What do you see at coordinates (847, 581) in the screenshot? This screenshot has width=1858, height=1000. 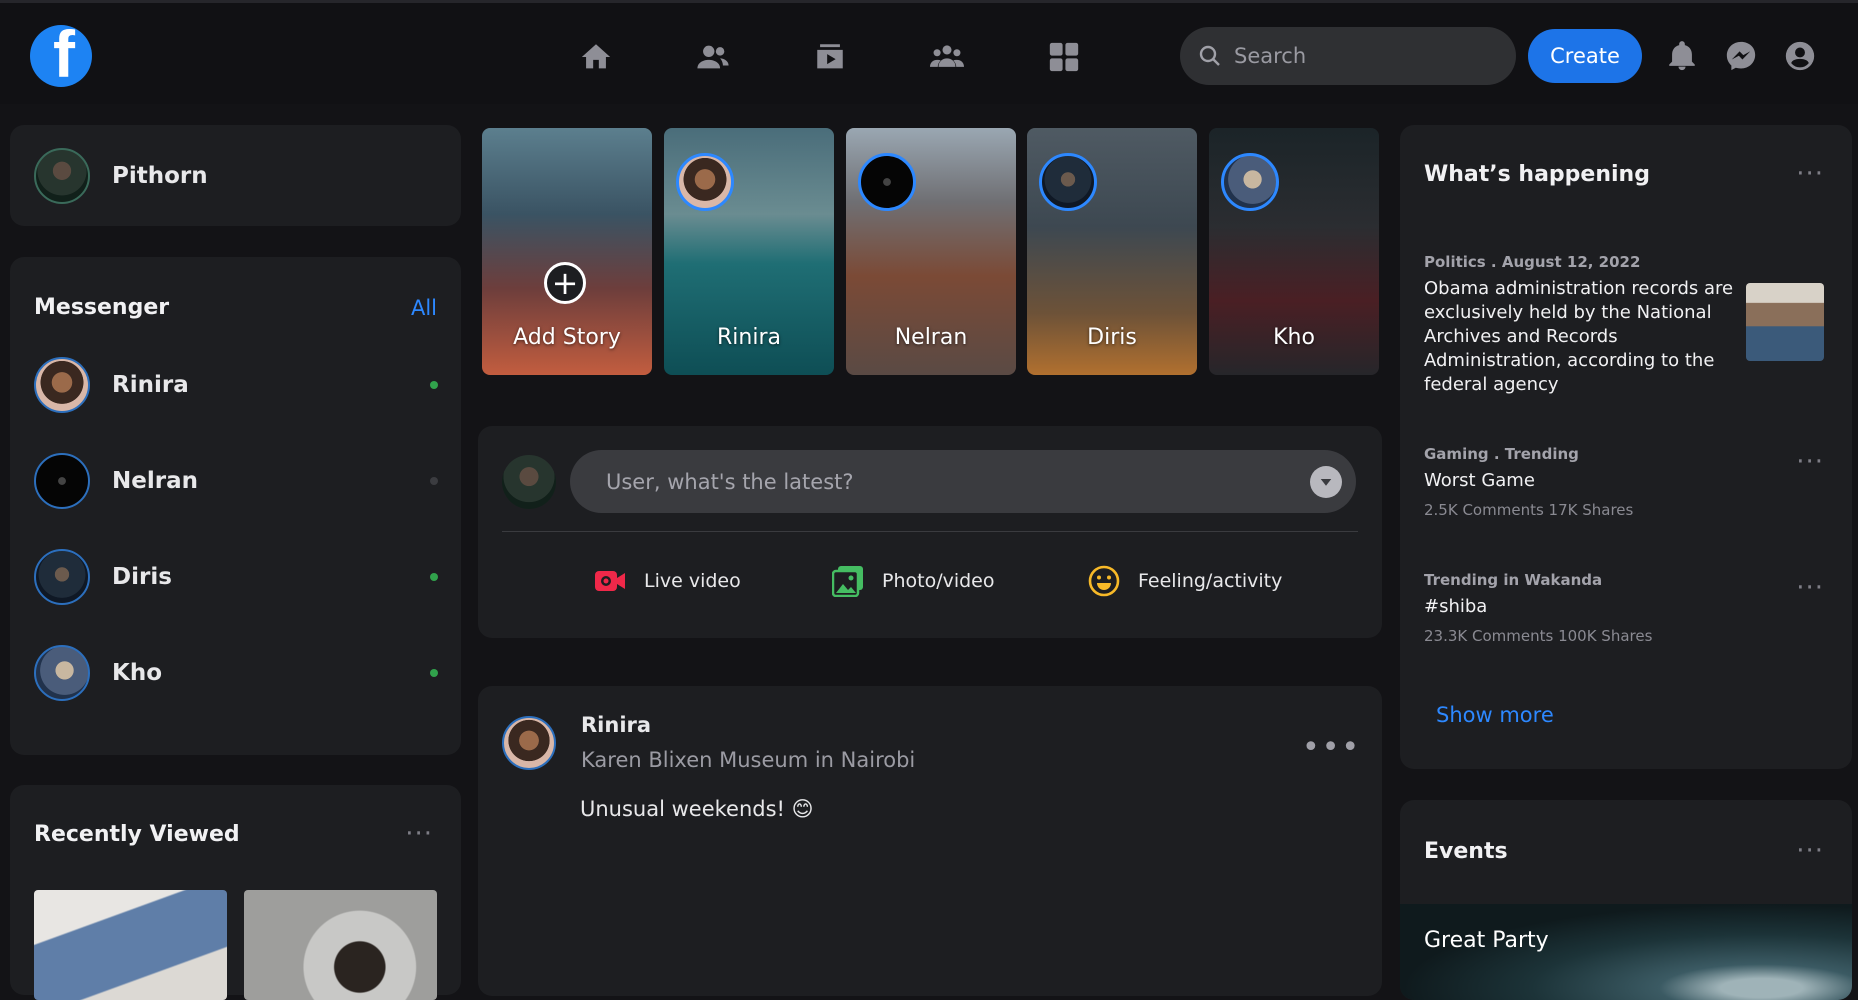 I see `photo-icon` at bounding box center [847, 581].